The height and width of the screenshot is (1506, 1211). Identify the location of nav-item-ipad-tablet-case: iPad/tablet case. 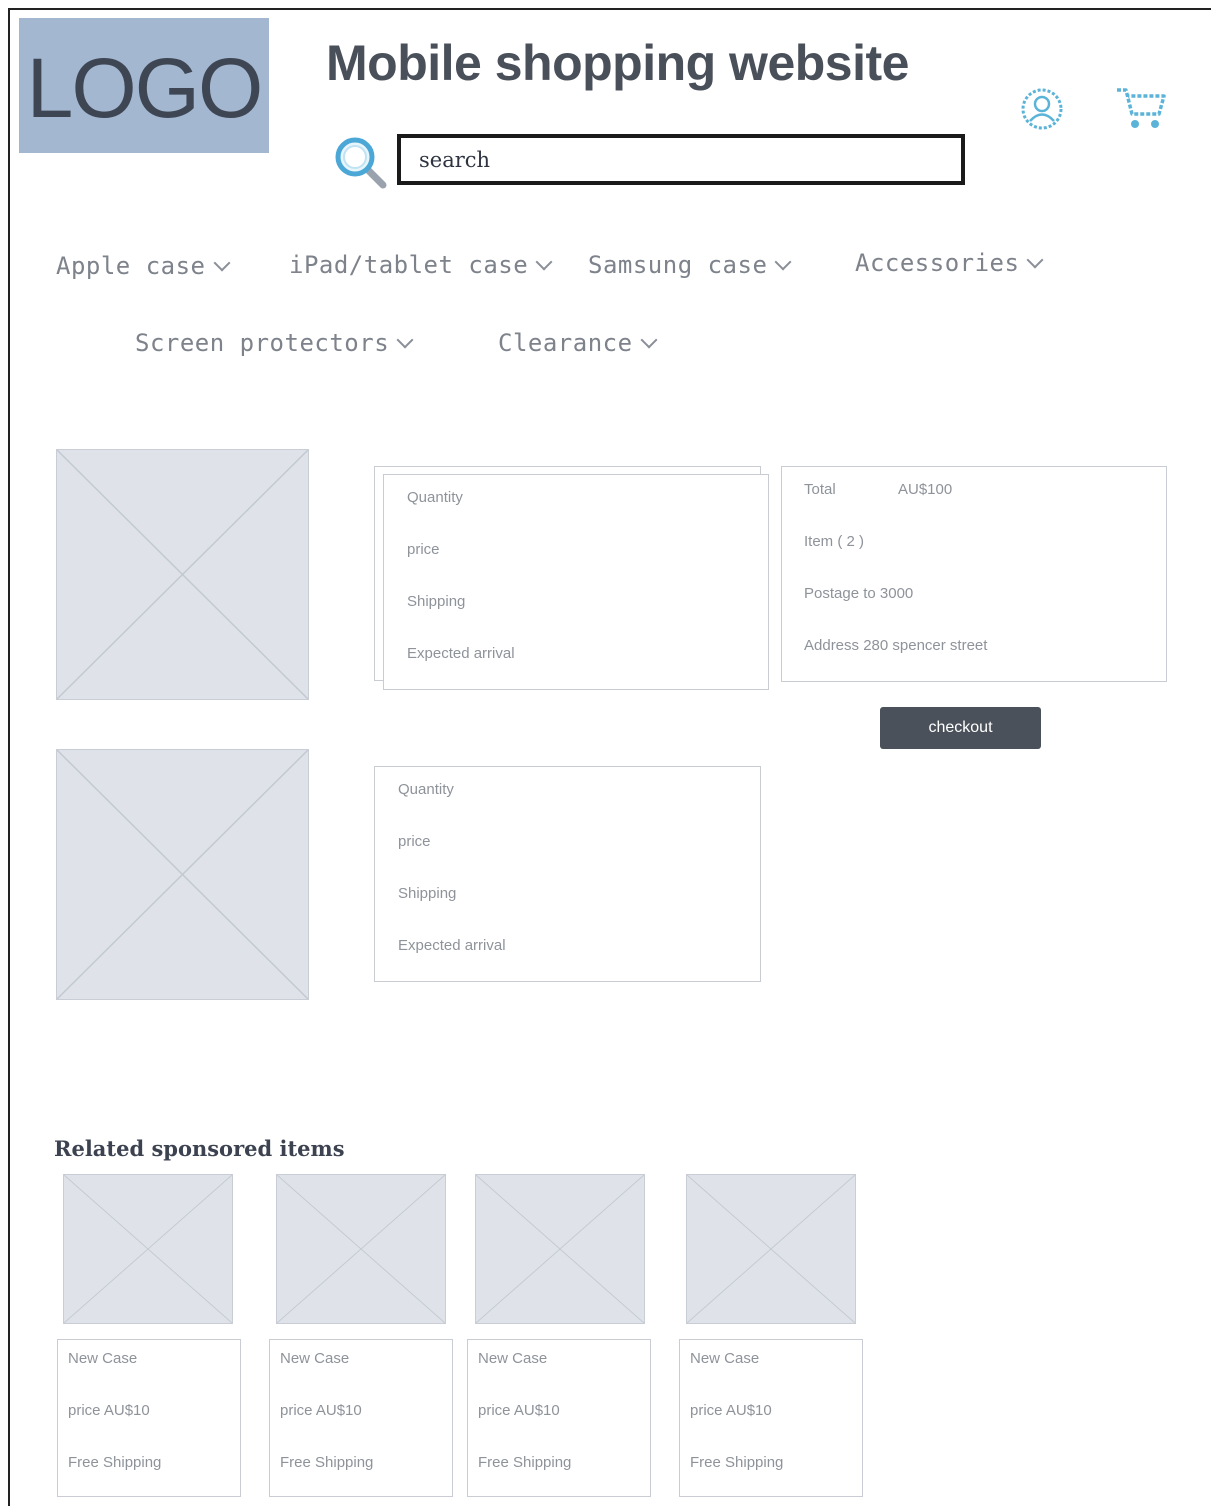
(421, 265).